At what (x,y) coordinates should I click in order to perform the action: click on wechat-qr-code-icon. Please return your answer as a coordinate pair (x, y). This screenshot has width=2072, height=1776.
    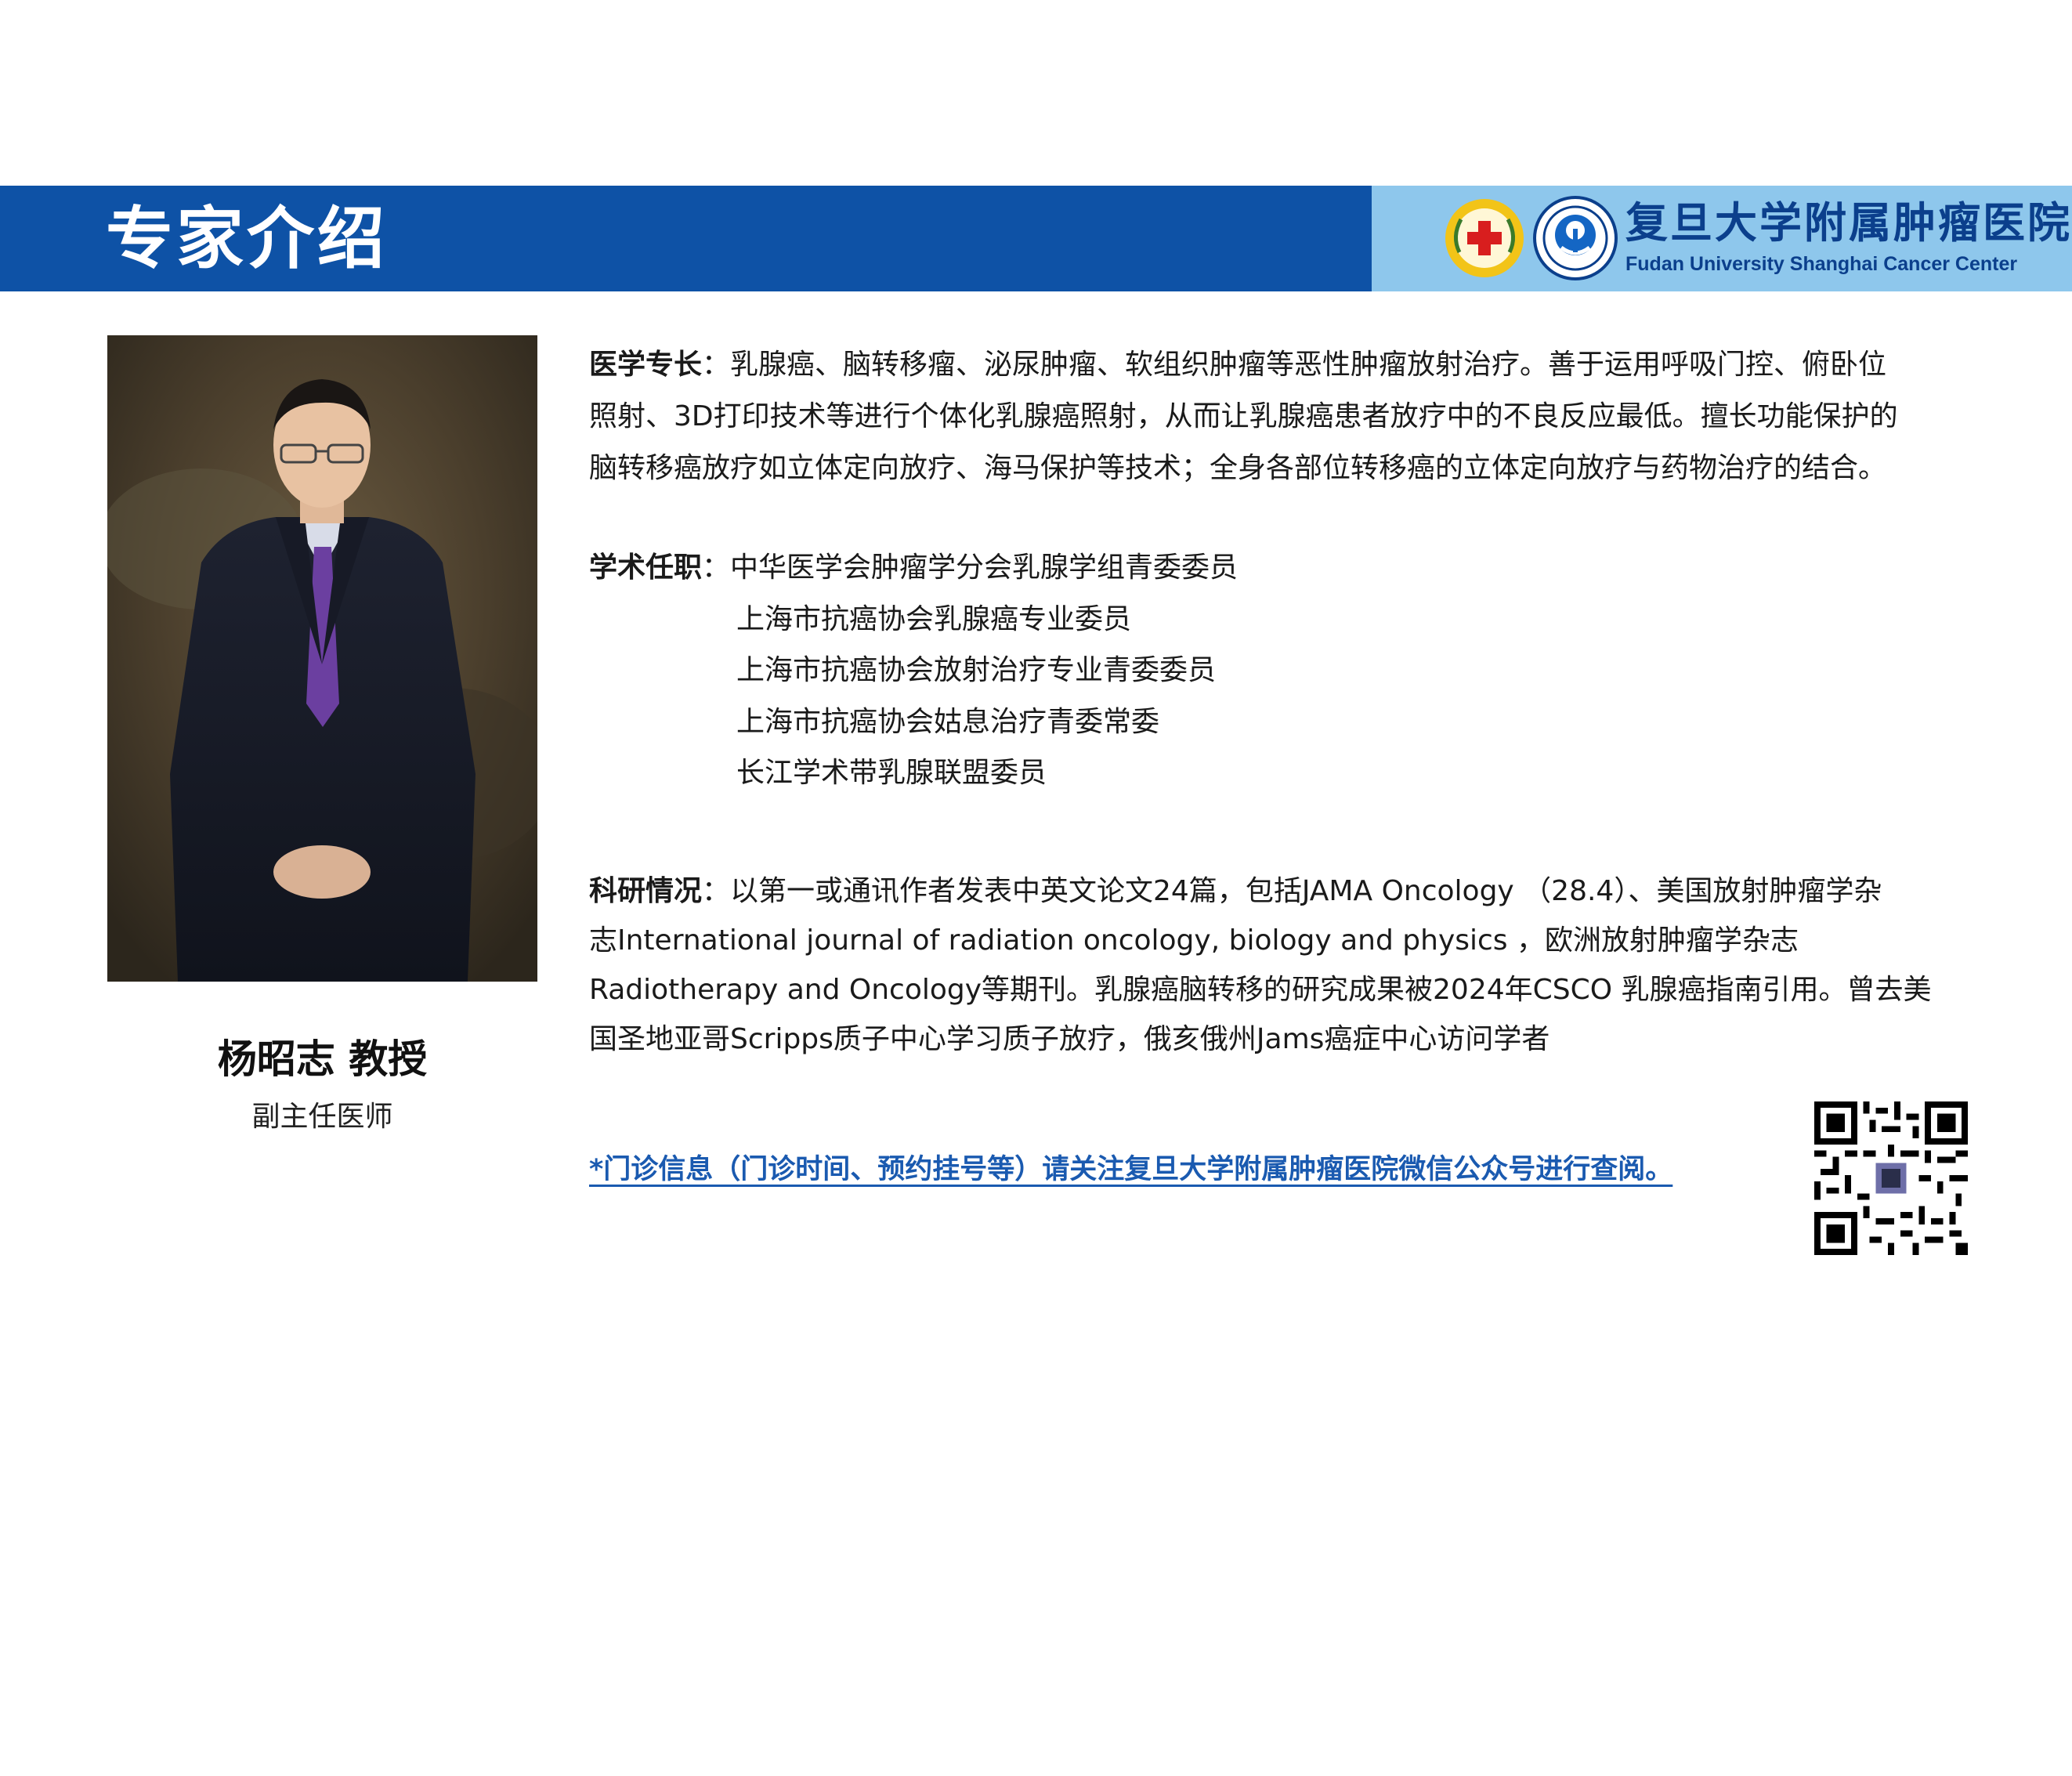
    Looking at the image, I should click on (1891, 1178).